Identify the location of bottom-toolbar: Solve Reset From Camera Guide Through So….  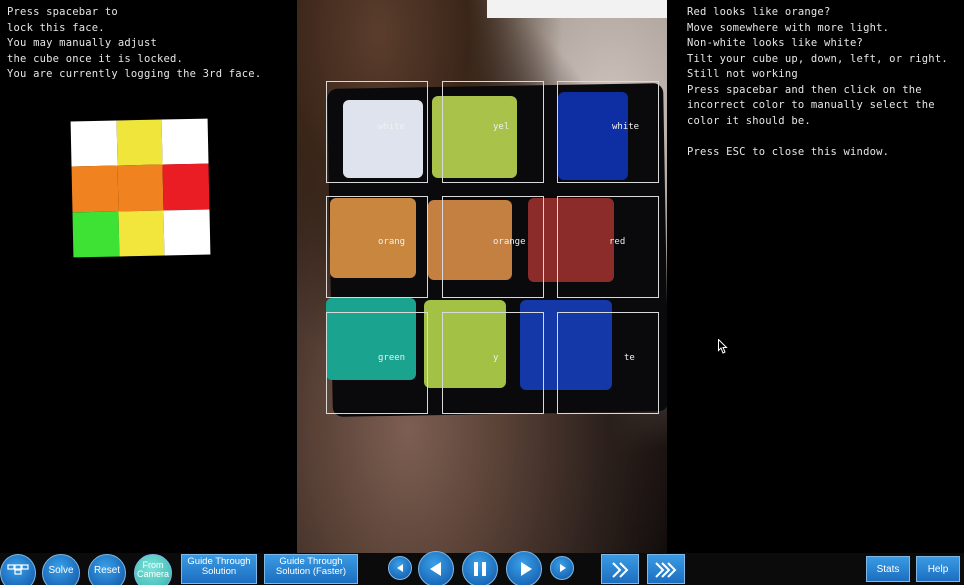
(482, 568).